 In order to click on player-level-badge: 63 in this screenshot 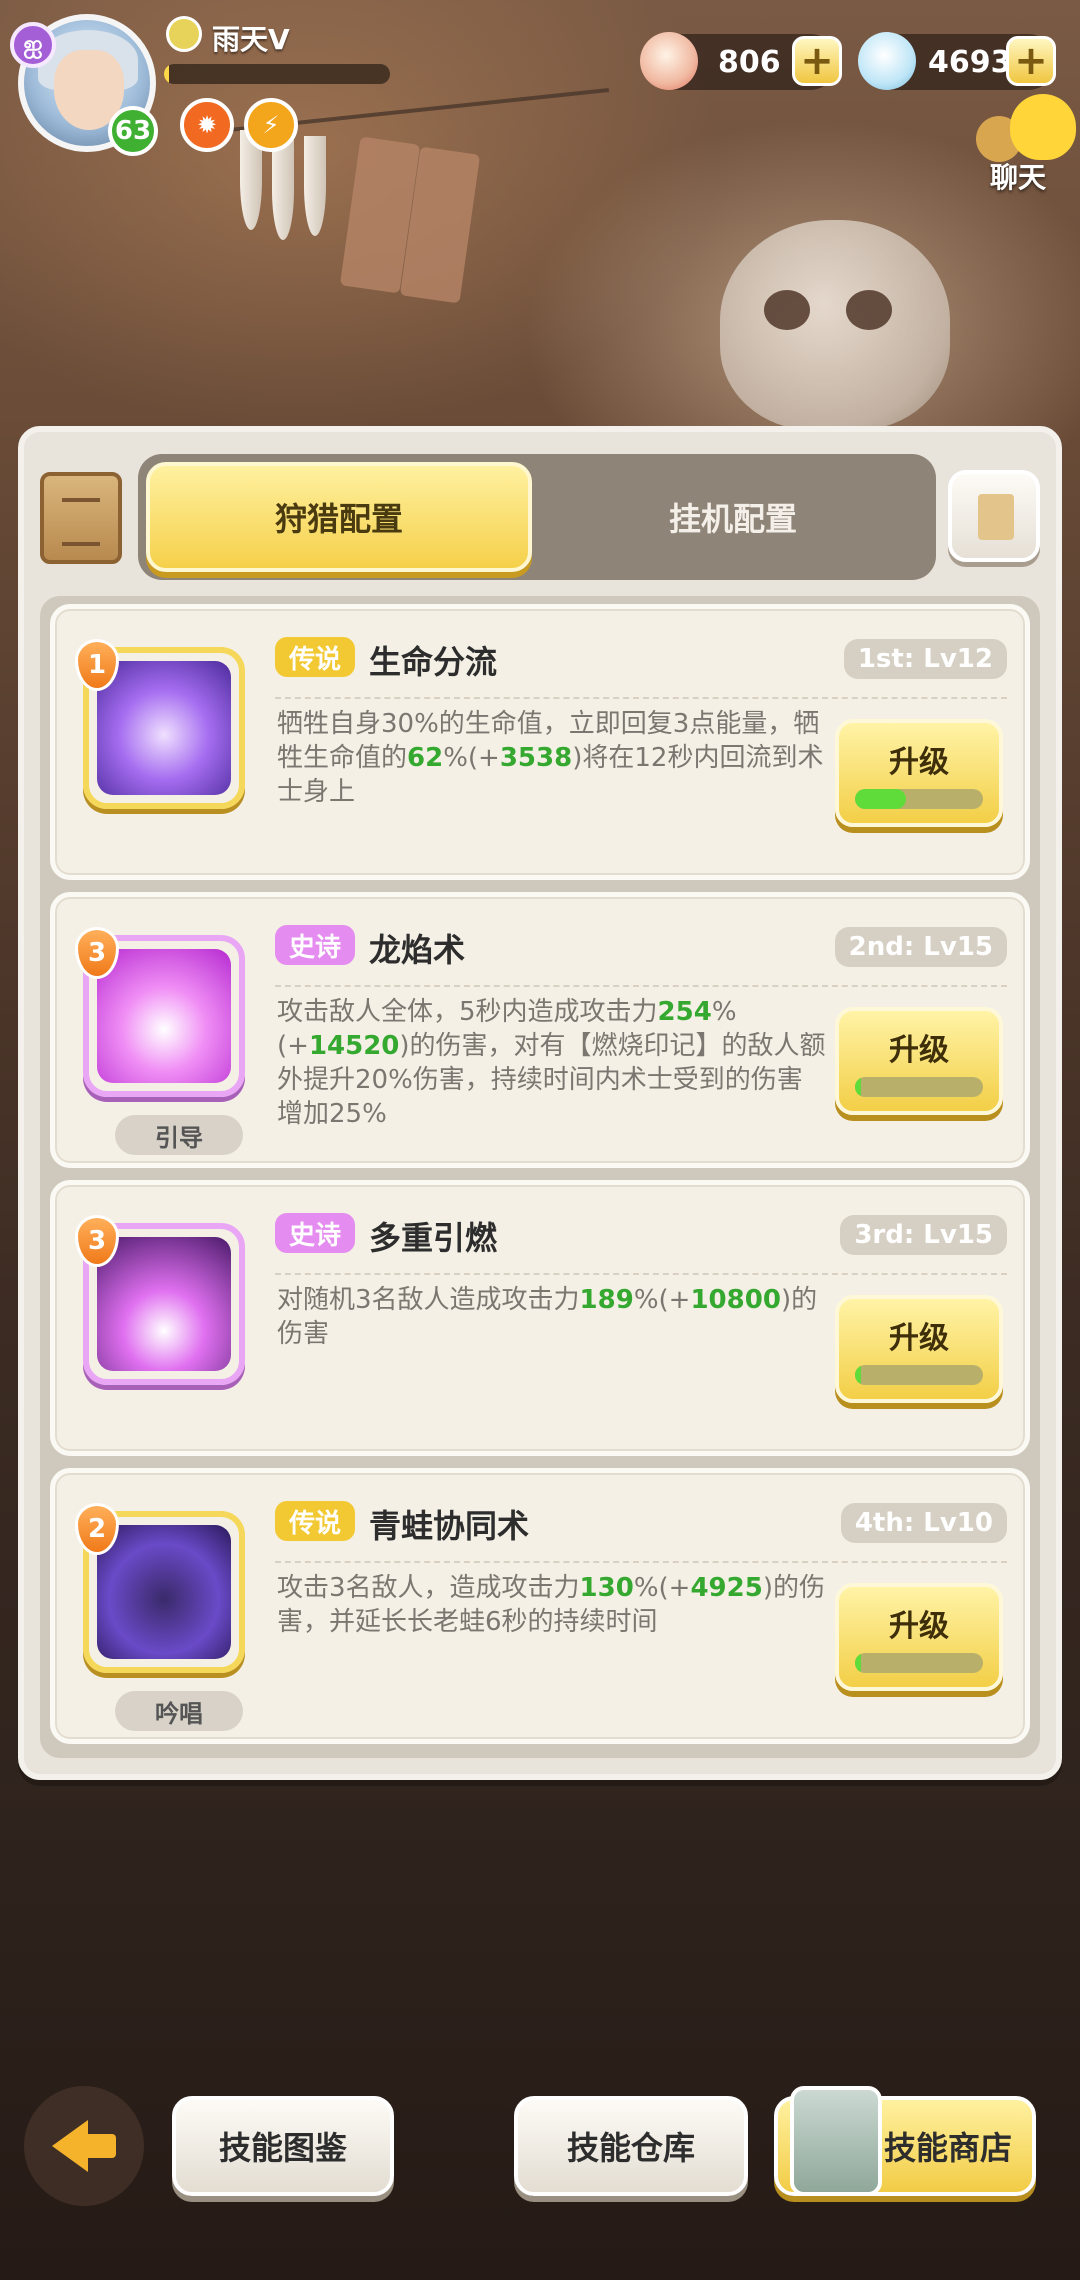, I will do `click(133, 131)`.